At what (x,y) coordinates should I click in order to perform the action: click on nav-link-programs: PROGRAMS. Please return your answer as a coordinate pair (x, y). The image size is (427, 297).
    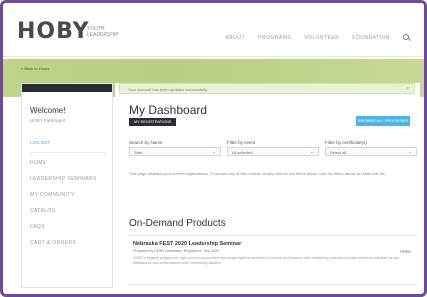
    Looking at the image, I should click on (274, 38).